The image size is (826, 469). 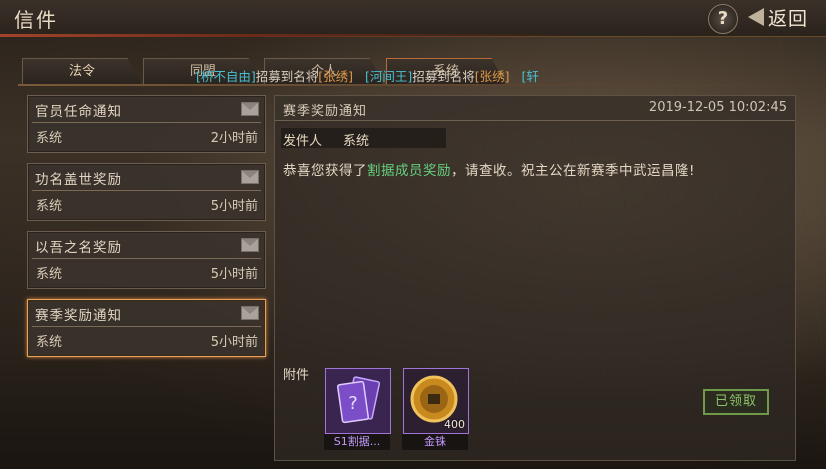 What do you see at coordinates (414, 85) in the screenshot?
I see `tab-underline` at bounding box center [414, 85].